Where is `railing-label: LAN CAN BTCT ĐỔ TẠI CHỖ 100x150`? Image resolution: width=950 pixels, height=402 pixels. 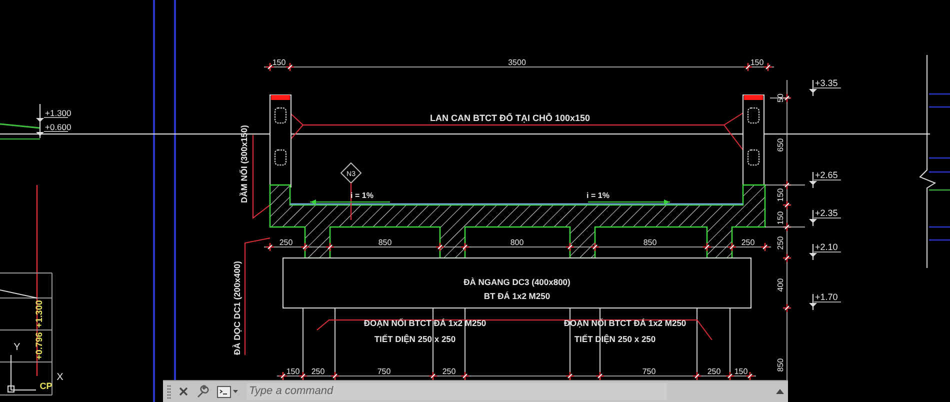
railing-label: LAN CAN BTCT ĐỔ TẠI CHỖ 100x150 is located at coordinates (510, 118).